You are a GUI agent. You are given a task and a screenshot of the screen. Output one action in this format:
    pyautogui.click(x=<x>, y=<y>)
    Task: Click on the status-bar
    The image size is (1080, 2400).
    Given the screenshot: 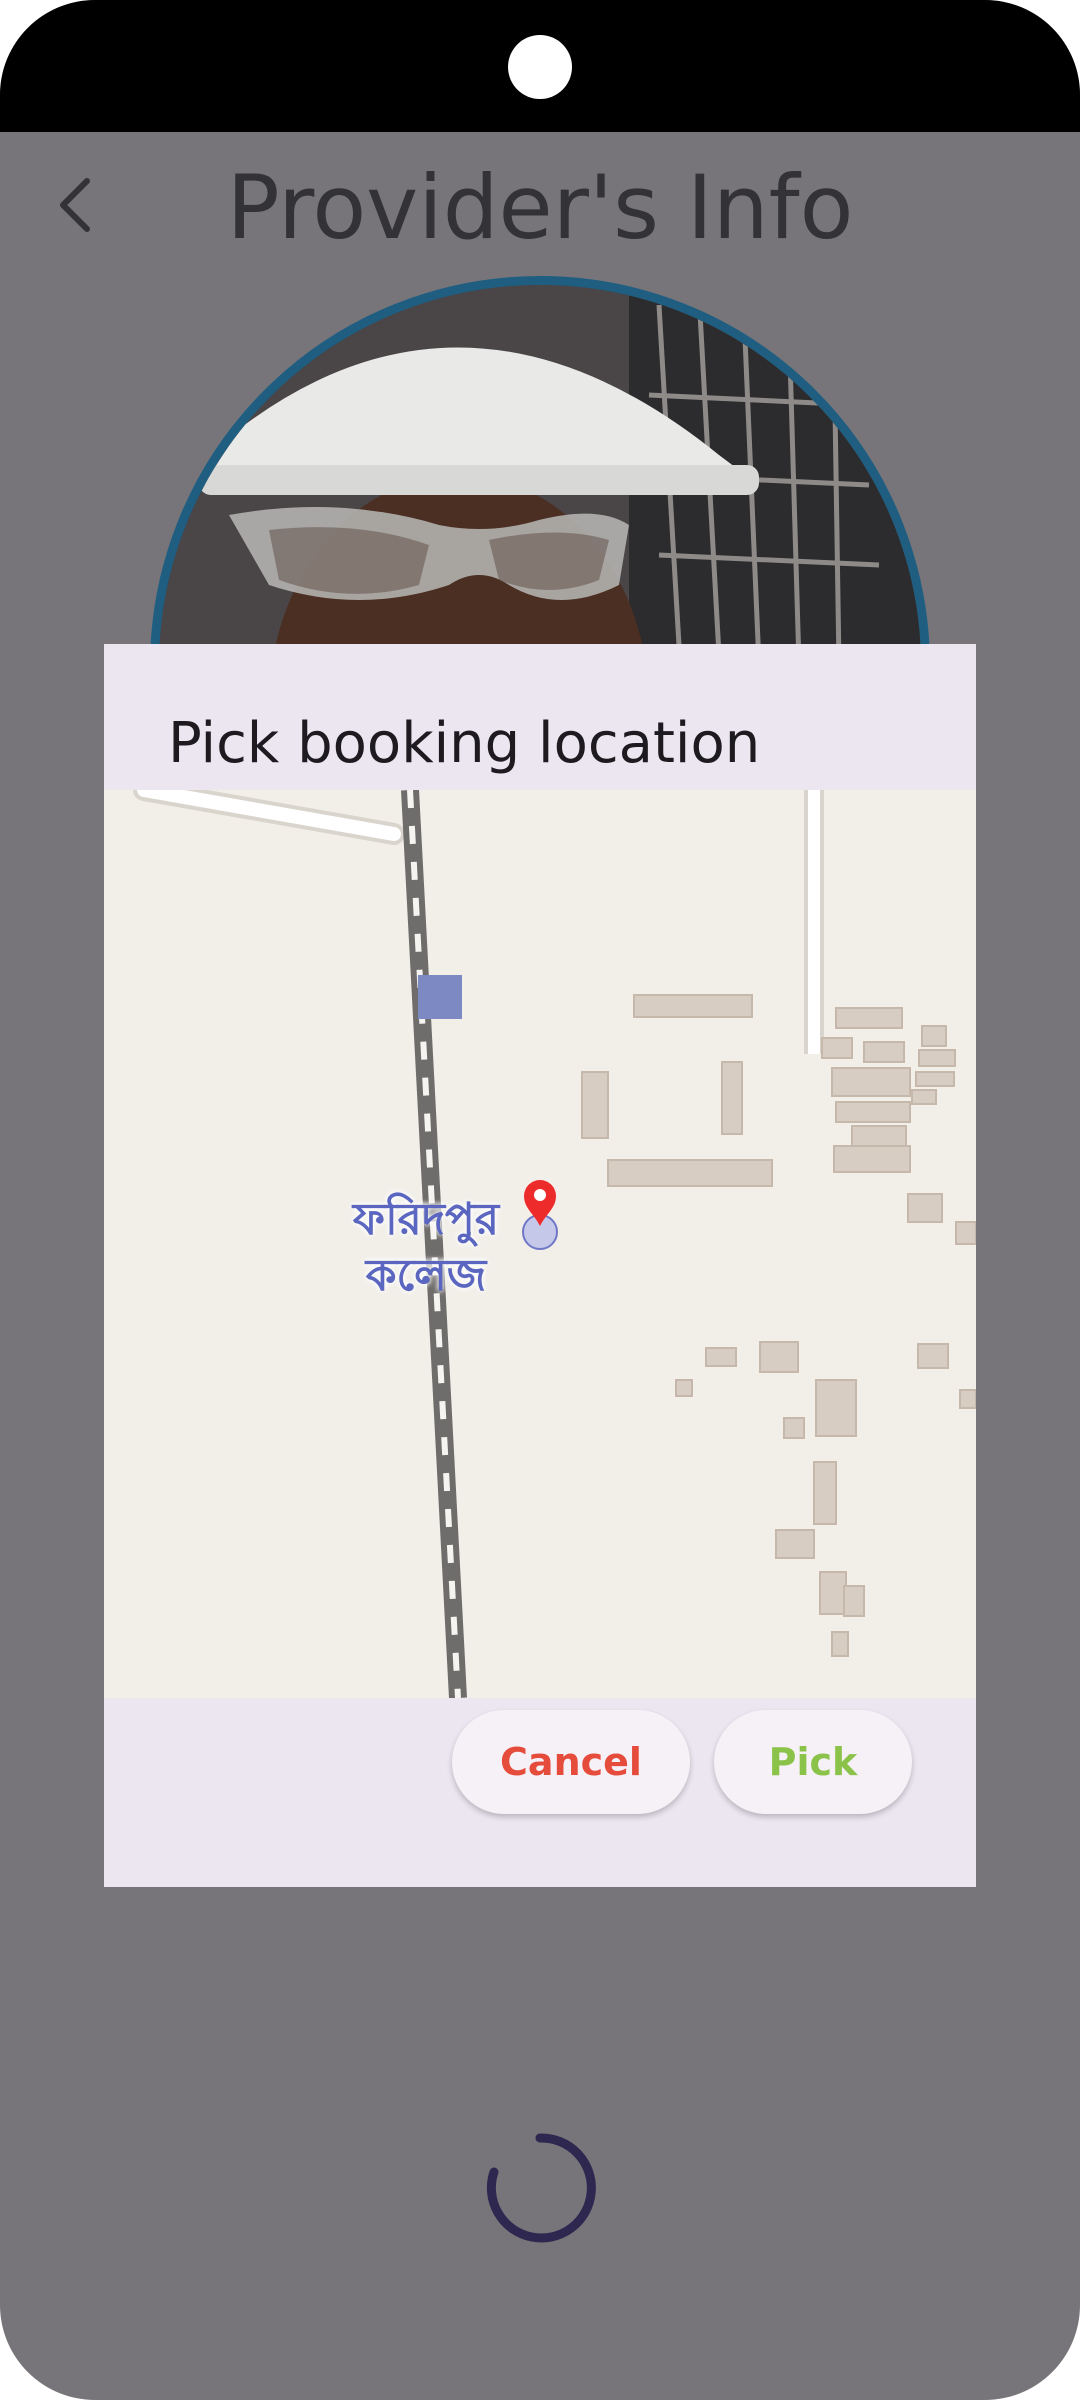 What is the action you would take?
    pyautogui.click(x=540, y=66)
    